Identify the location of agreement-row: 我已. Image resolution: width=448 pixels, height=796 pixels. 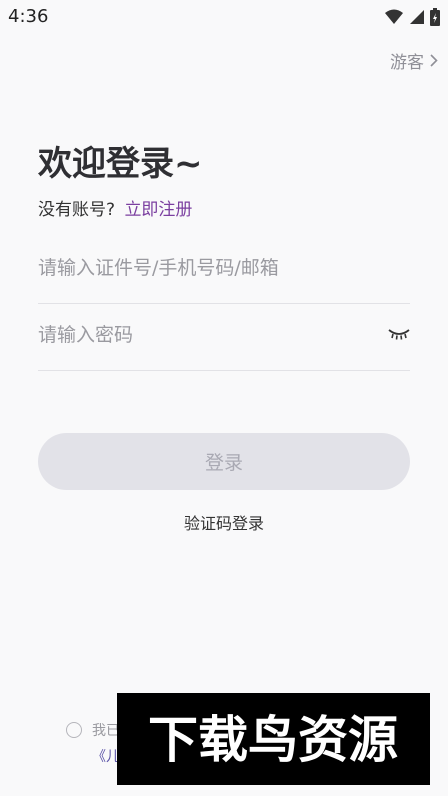
(93, 730).